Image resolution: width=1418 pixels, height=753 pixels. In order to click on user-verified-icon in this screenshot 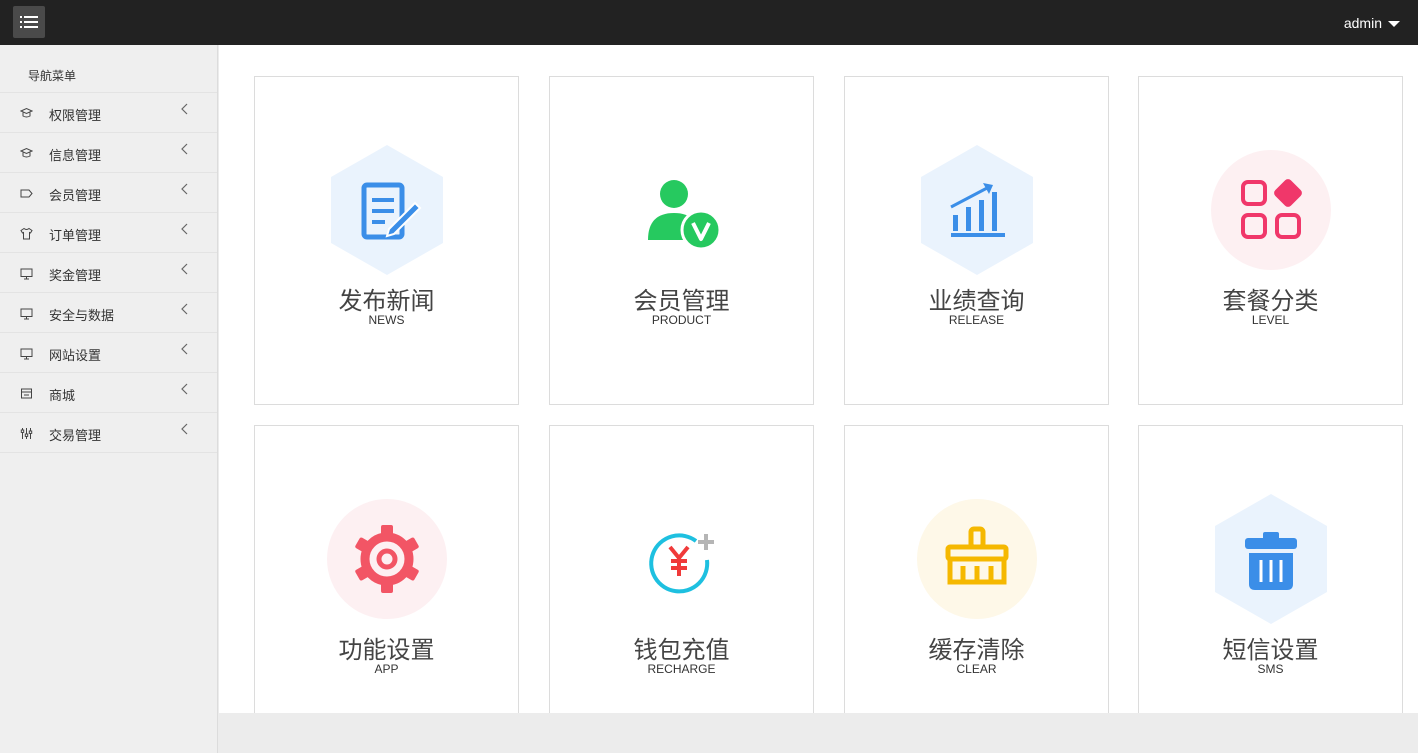, I will do `click(685, 215)`.